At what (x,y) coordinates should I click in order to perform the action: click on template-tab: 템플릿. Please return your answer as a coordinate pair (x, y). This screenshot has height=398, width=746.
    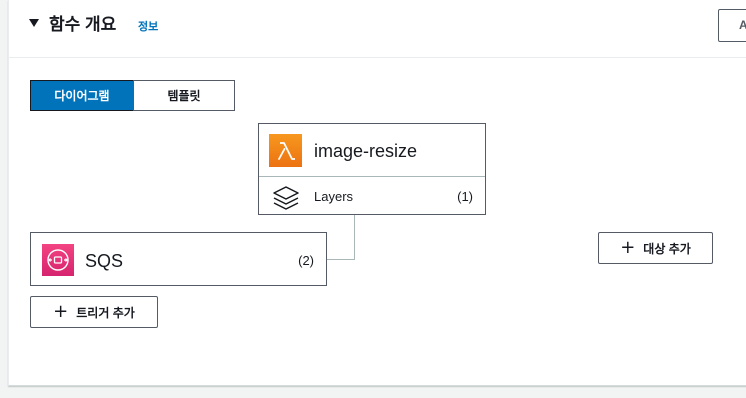
    Looking at the image, I should click on (184, 95).